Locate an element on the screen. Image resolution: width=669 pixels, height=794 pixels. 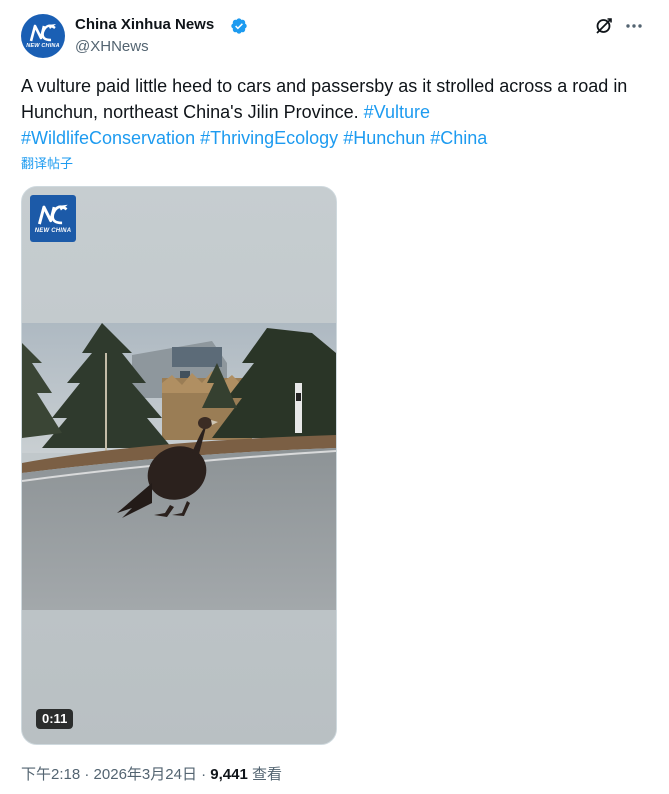
post-metadata: 下午2:18 · 2026年3月24日 · 9,441 查看 is located at coordinates (151, 775).